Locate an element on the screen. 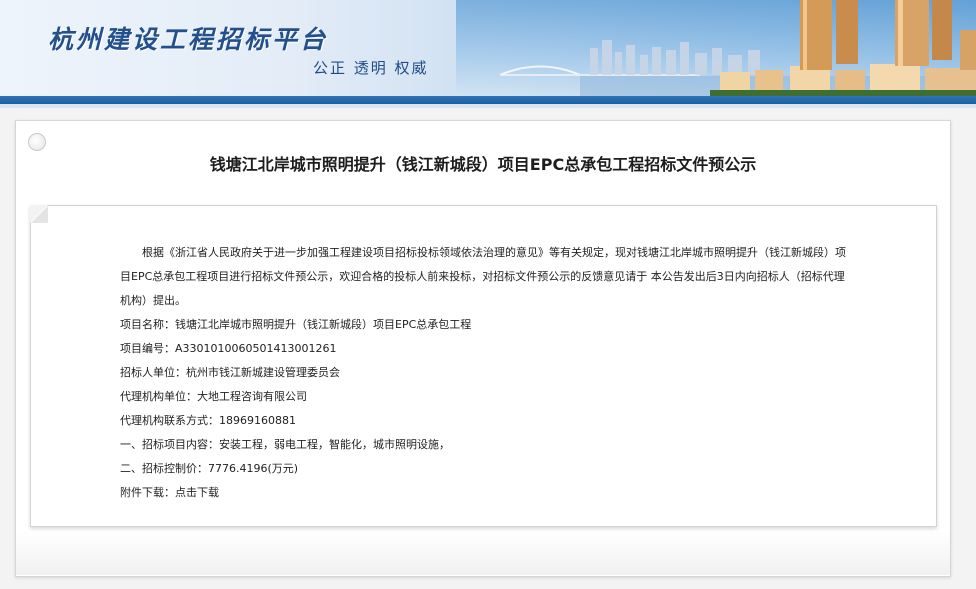 The image size is (976, 589). site-title: 杭州建设工程招标平台 is located at coordinates (188, 39).